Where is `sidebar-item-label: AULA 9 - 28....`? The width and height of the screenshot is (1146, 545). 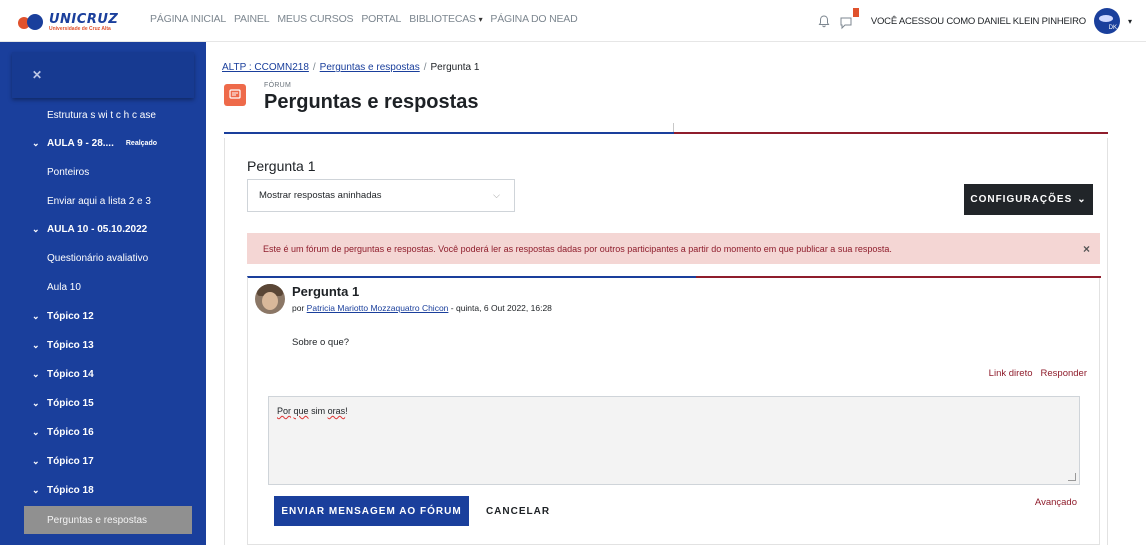
sidebar-item-label: AULA 9 - 28.... is located at coordinates (80, 143).